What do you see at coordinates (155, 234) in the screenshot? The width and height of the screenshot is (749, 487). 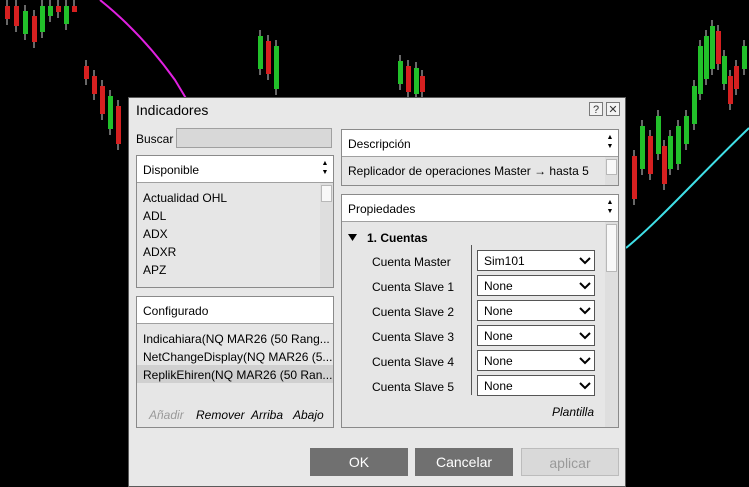 I see `list-item: ADX` at bounding box center [155, 234].